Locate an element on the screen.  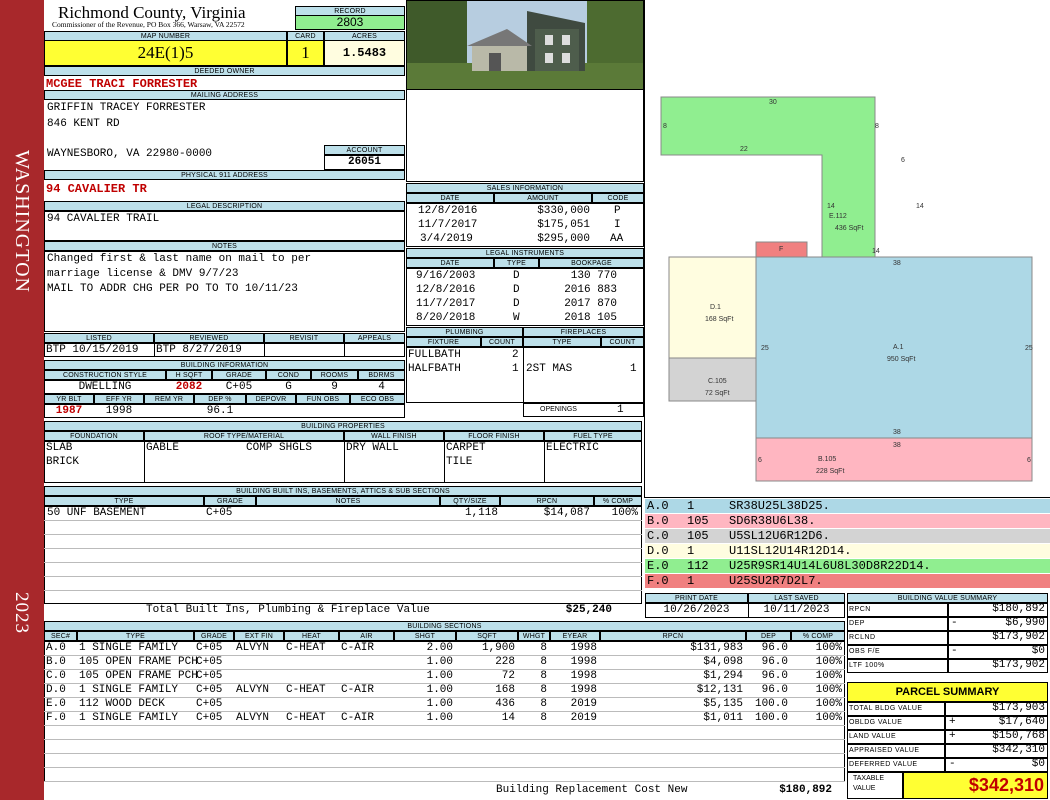
sales-date-1: 11/7/2017 is located at coordinates (448, 225).